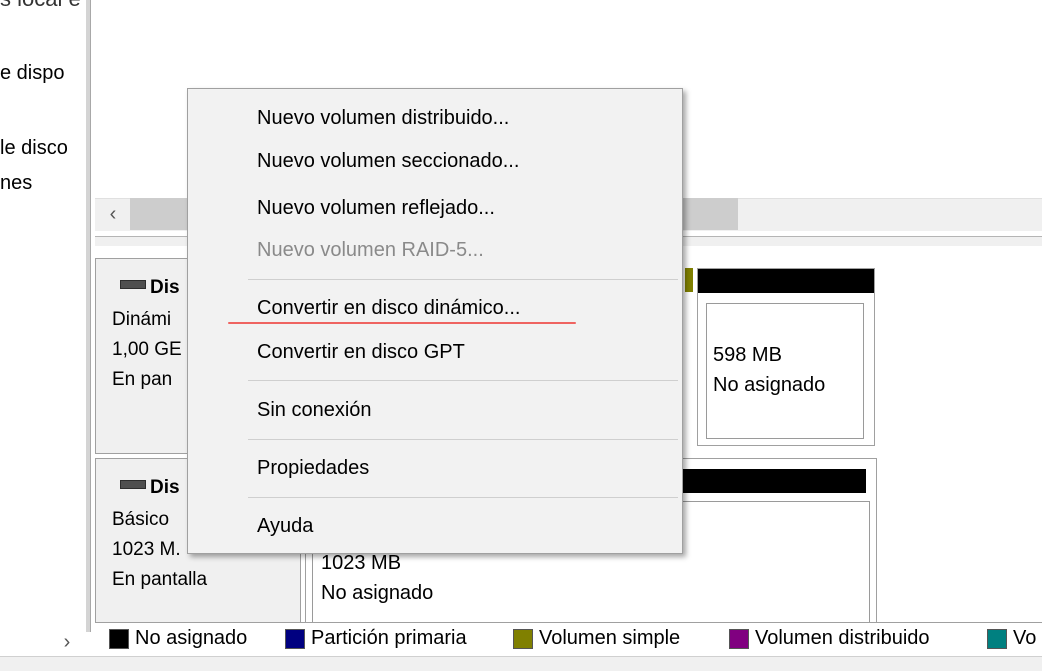 The height and width of the screenshot is (671, 1042). What do you see at coordinates (285, 526) in the screenshot?
I see `menu-item-help: Ayuda` at bounding box center [285, 526].